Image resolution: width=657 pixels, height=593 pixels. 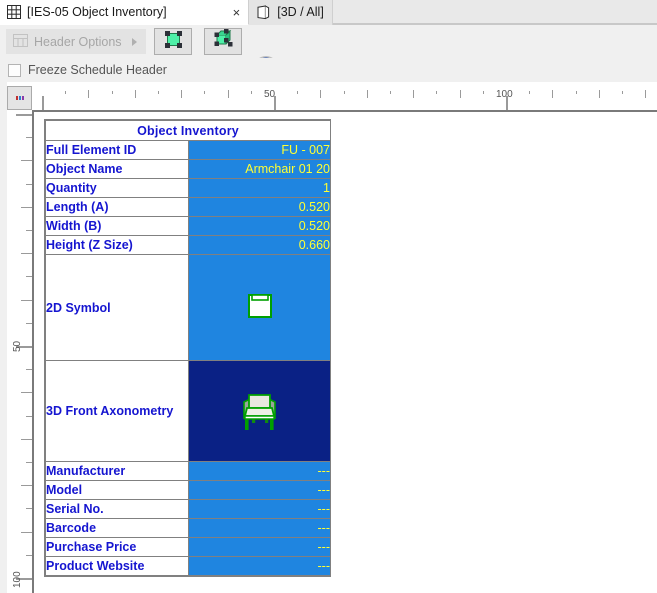 What do you see at coordinates (134, 41) in the screenshot?
I see `chevron-right-icon` at bounding box center [134, 41].